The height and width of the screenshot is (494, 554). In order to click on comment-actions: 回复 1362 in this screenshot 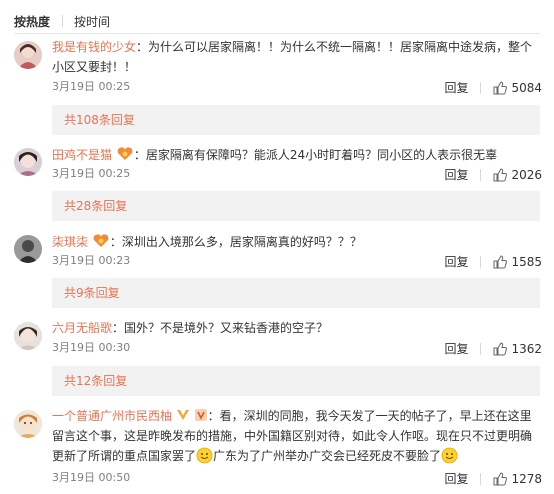, I will do `click(493, 348)`.